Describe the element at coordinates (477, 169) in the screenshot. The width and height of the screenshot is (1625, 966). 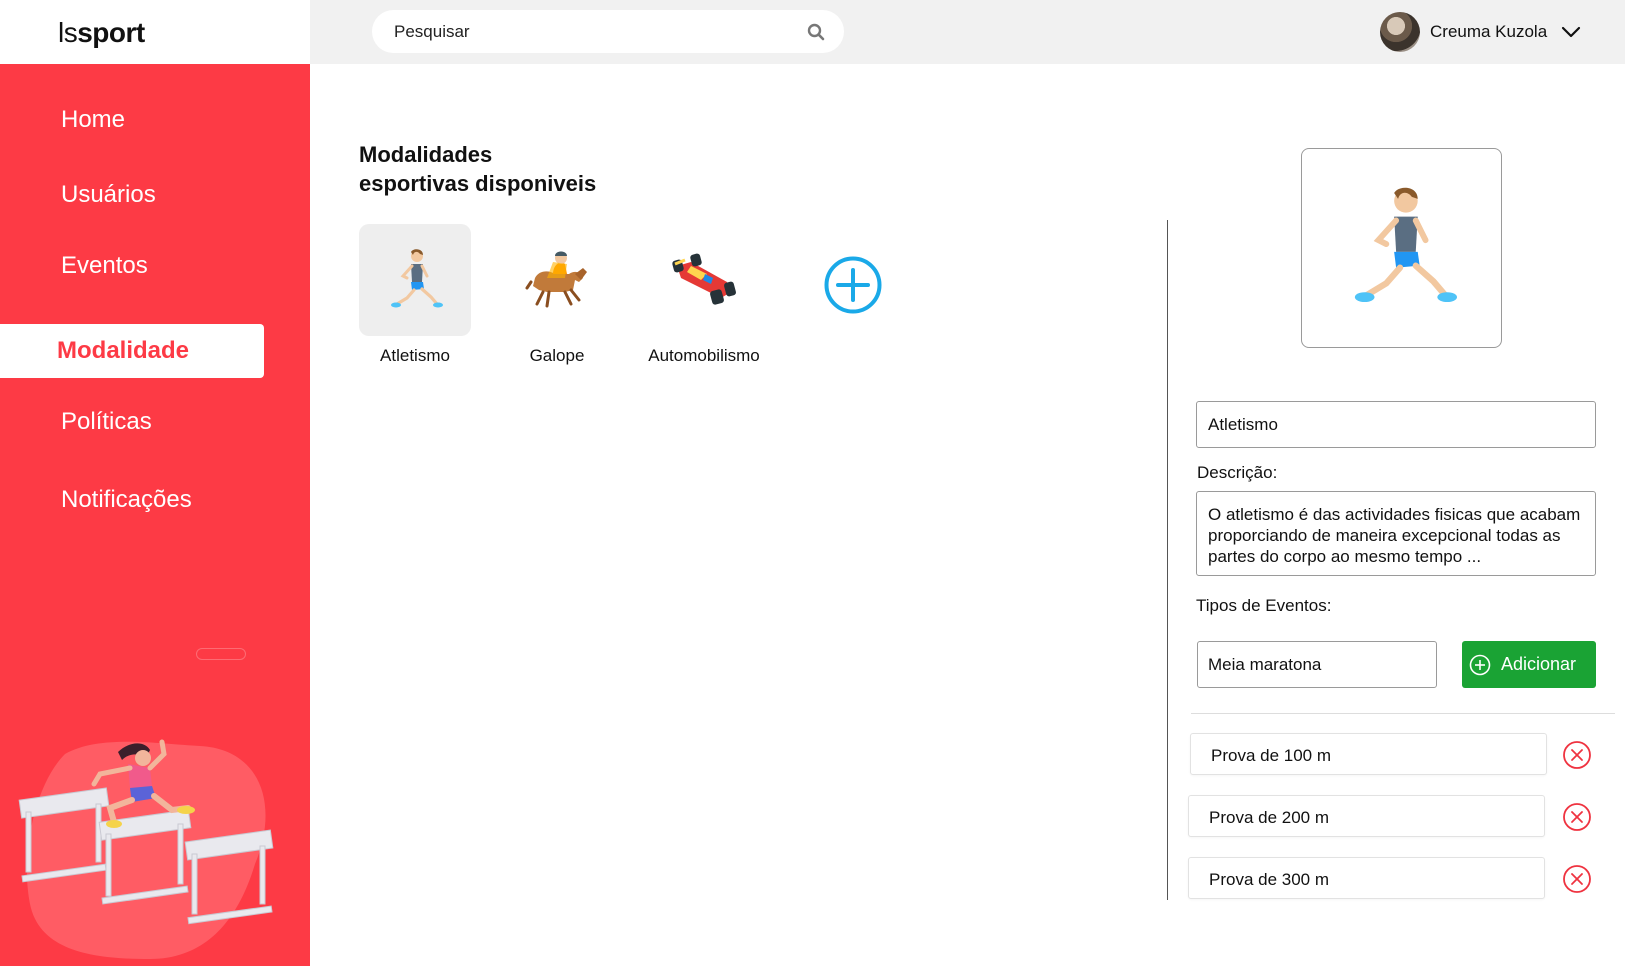
I see `page-title: Modalidades esportivas disponiveis` at that location.